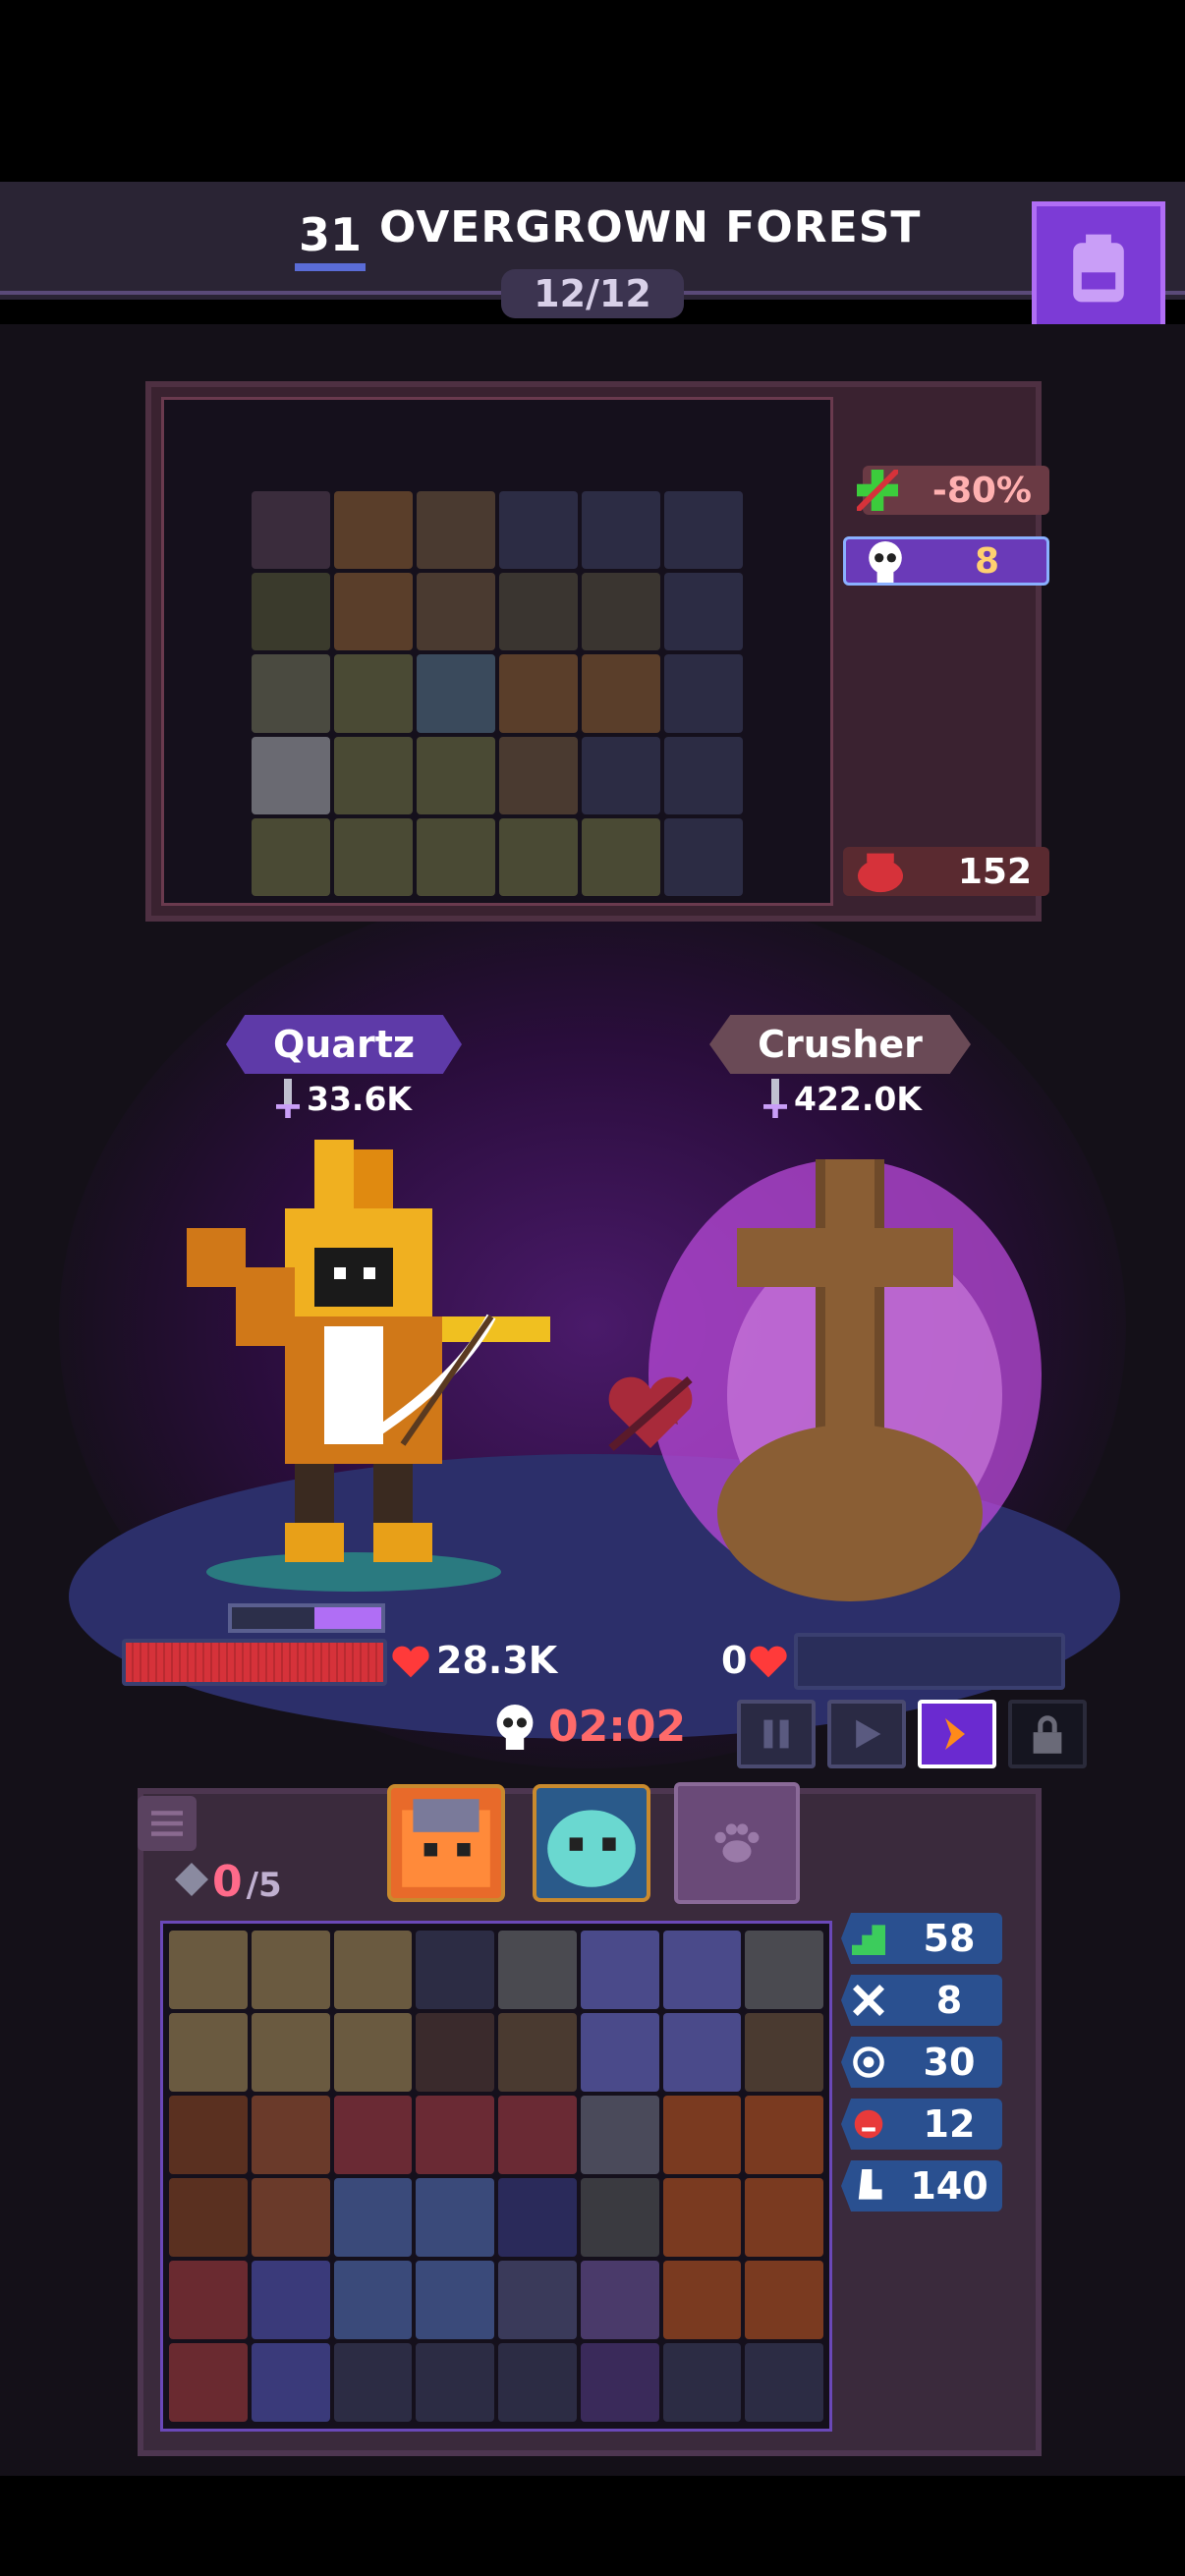 The width and height of the screenshot is (1185, 2576). Describe the element at coordinates (347, 1618) in the screenshot. I see `hero-energy-fill` at that location.